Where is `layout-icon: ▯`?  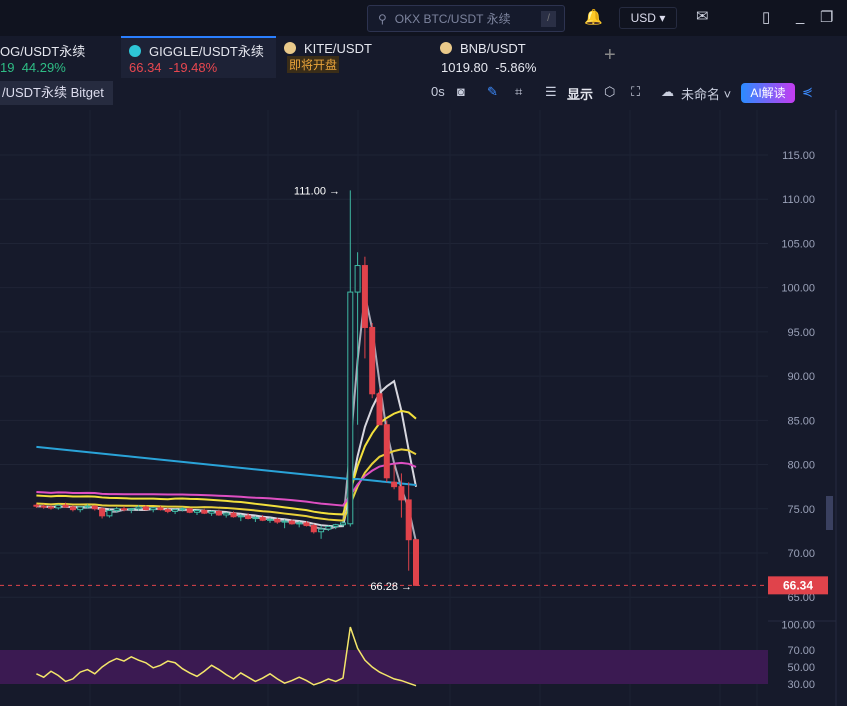 layout-icon: ▯ is located at coordinates (766, 17).